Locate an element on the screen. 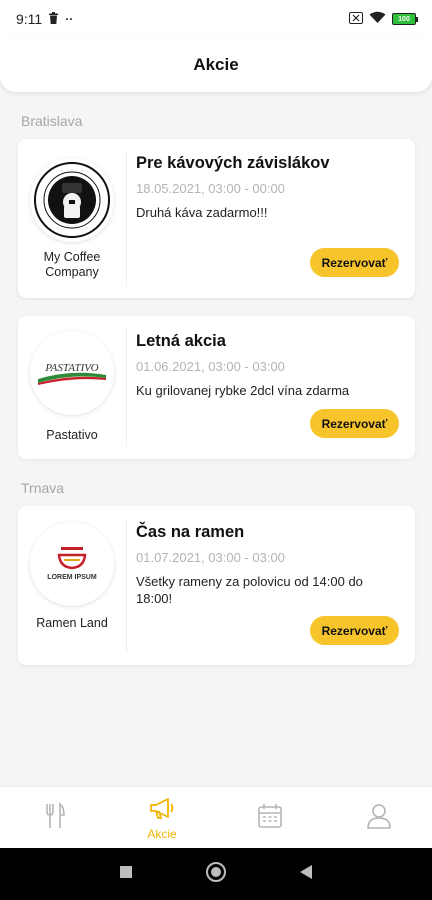 This screenshot has height=900, width=432. offer-date: 01.07.2021, 03:00 - 03:00 is located at coordinates (210, 557).